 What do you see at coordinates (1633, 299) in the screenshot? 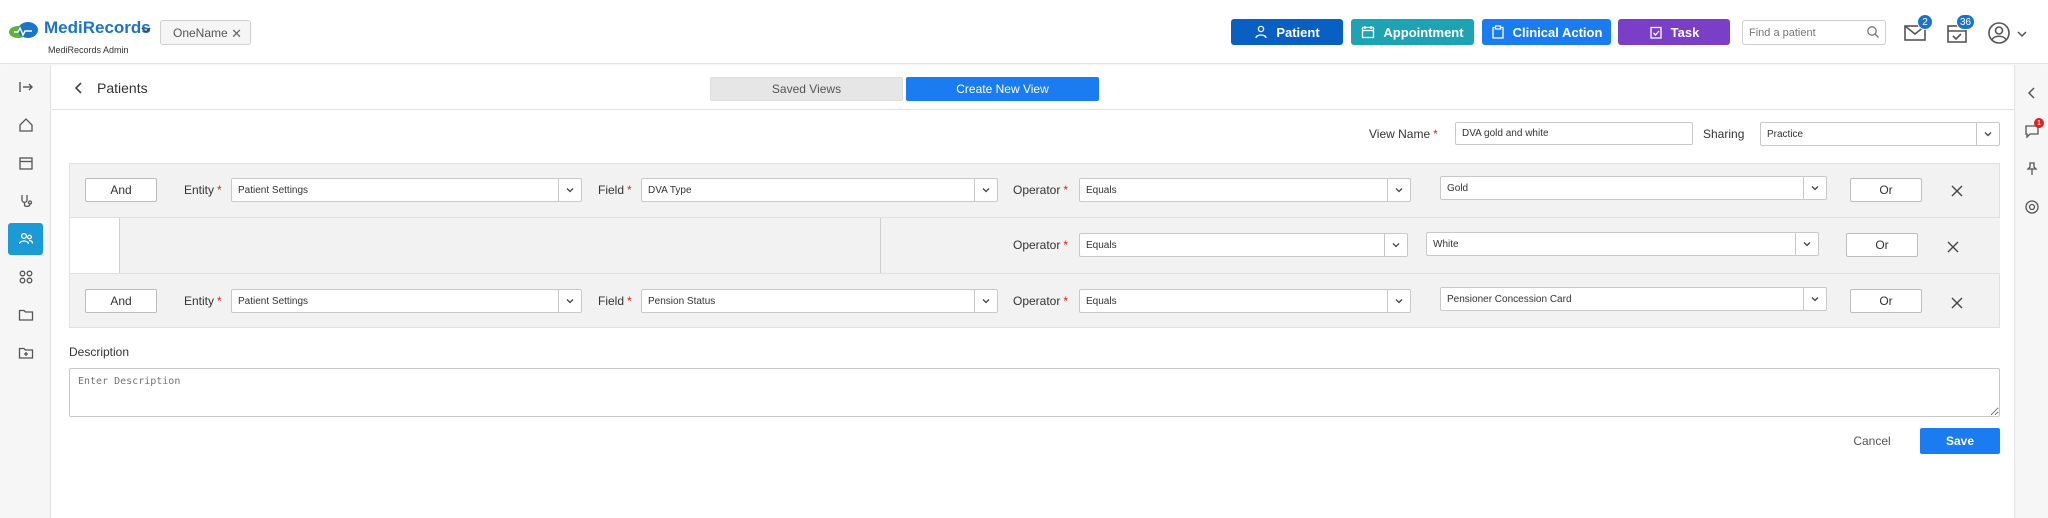
I see `value-select: Pensioner Concession Card` at bounding box center [1633, 299].